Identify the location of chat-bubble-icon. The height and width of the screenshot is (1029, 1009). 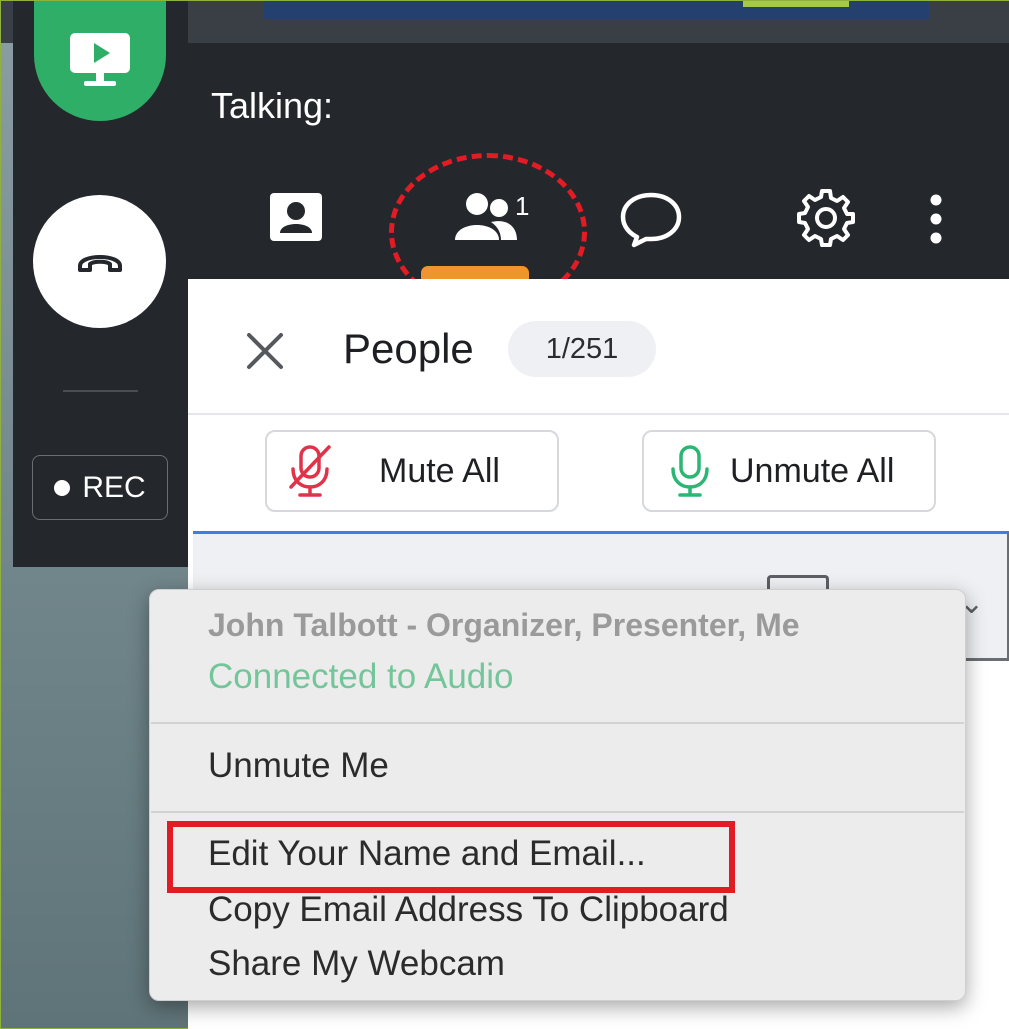
(651, 220).